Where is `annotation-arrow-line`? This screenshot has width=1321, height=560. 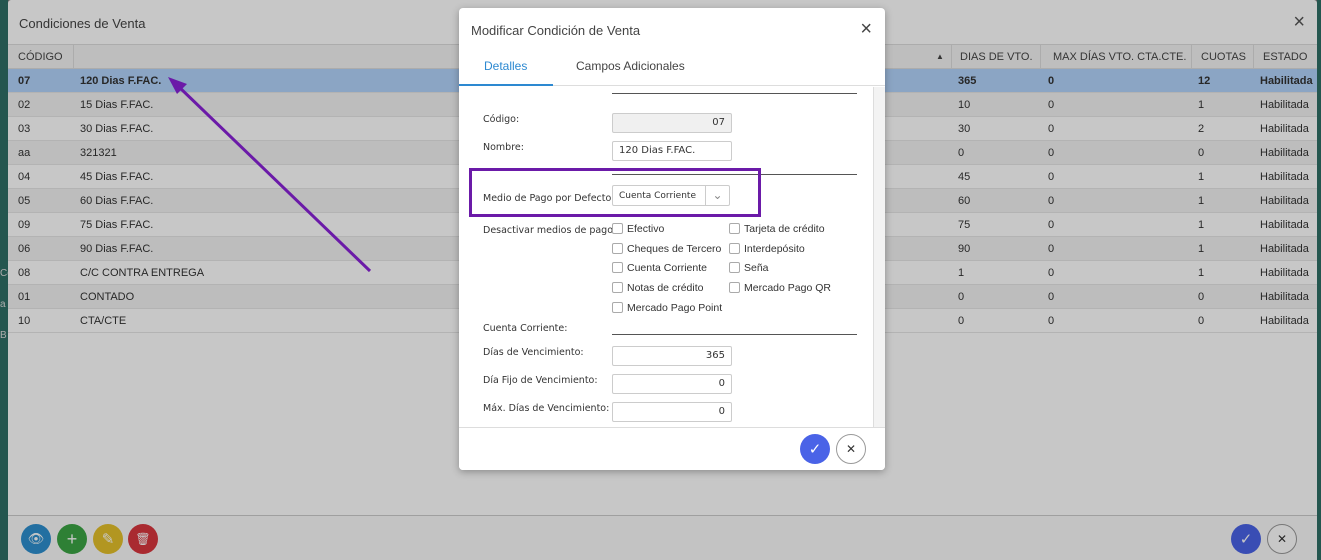
annotation-arrow-line is located at coordinates (274, 178).